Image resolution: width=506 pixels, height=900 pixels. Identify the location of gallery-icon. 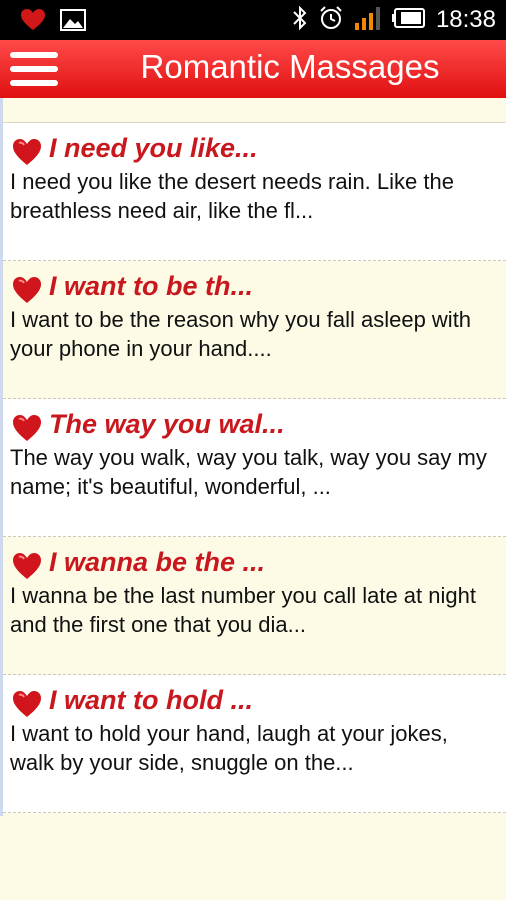
(73, 22).